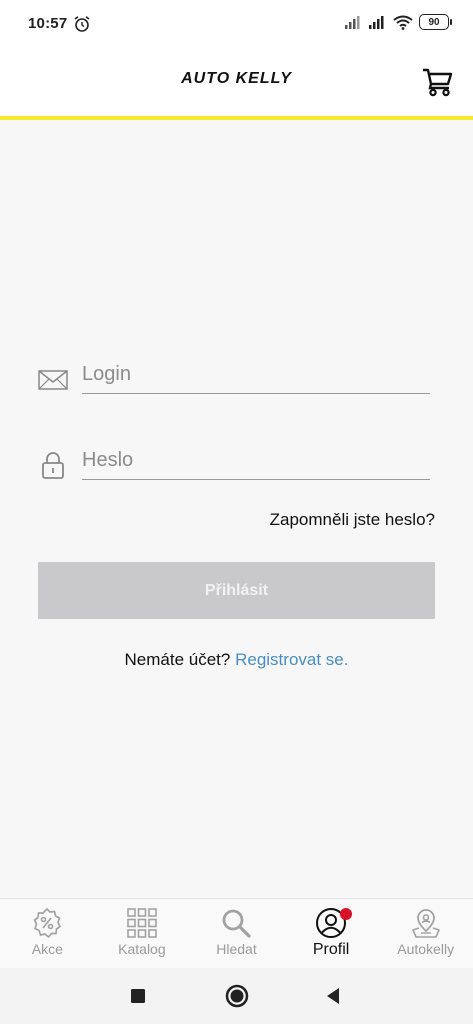 The height and width of the screenshot is (1024, 473). What do you see at coordinates (352, 520) in the screenshot?
I see `forgot-password-link: Zapomněli jste heslo?` at bounding box center [352, 520].